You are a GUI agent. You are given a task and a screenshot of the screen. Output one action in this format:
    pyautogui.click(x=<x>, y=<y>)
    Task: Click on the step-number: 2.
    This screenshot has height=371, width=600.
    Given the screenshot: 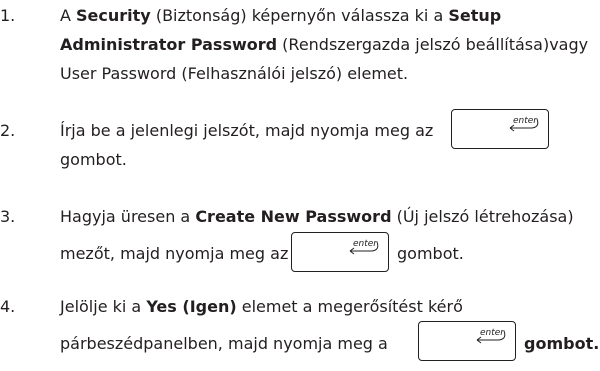 What is the action you would take?
    pyautogui.click(x=8, y=130)
    